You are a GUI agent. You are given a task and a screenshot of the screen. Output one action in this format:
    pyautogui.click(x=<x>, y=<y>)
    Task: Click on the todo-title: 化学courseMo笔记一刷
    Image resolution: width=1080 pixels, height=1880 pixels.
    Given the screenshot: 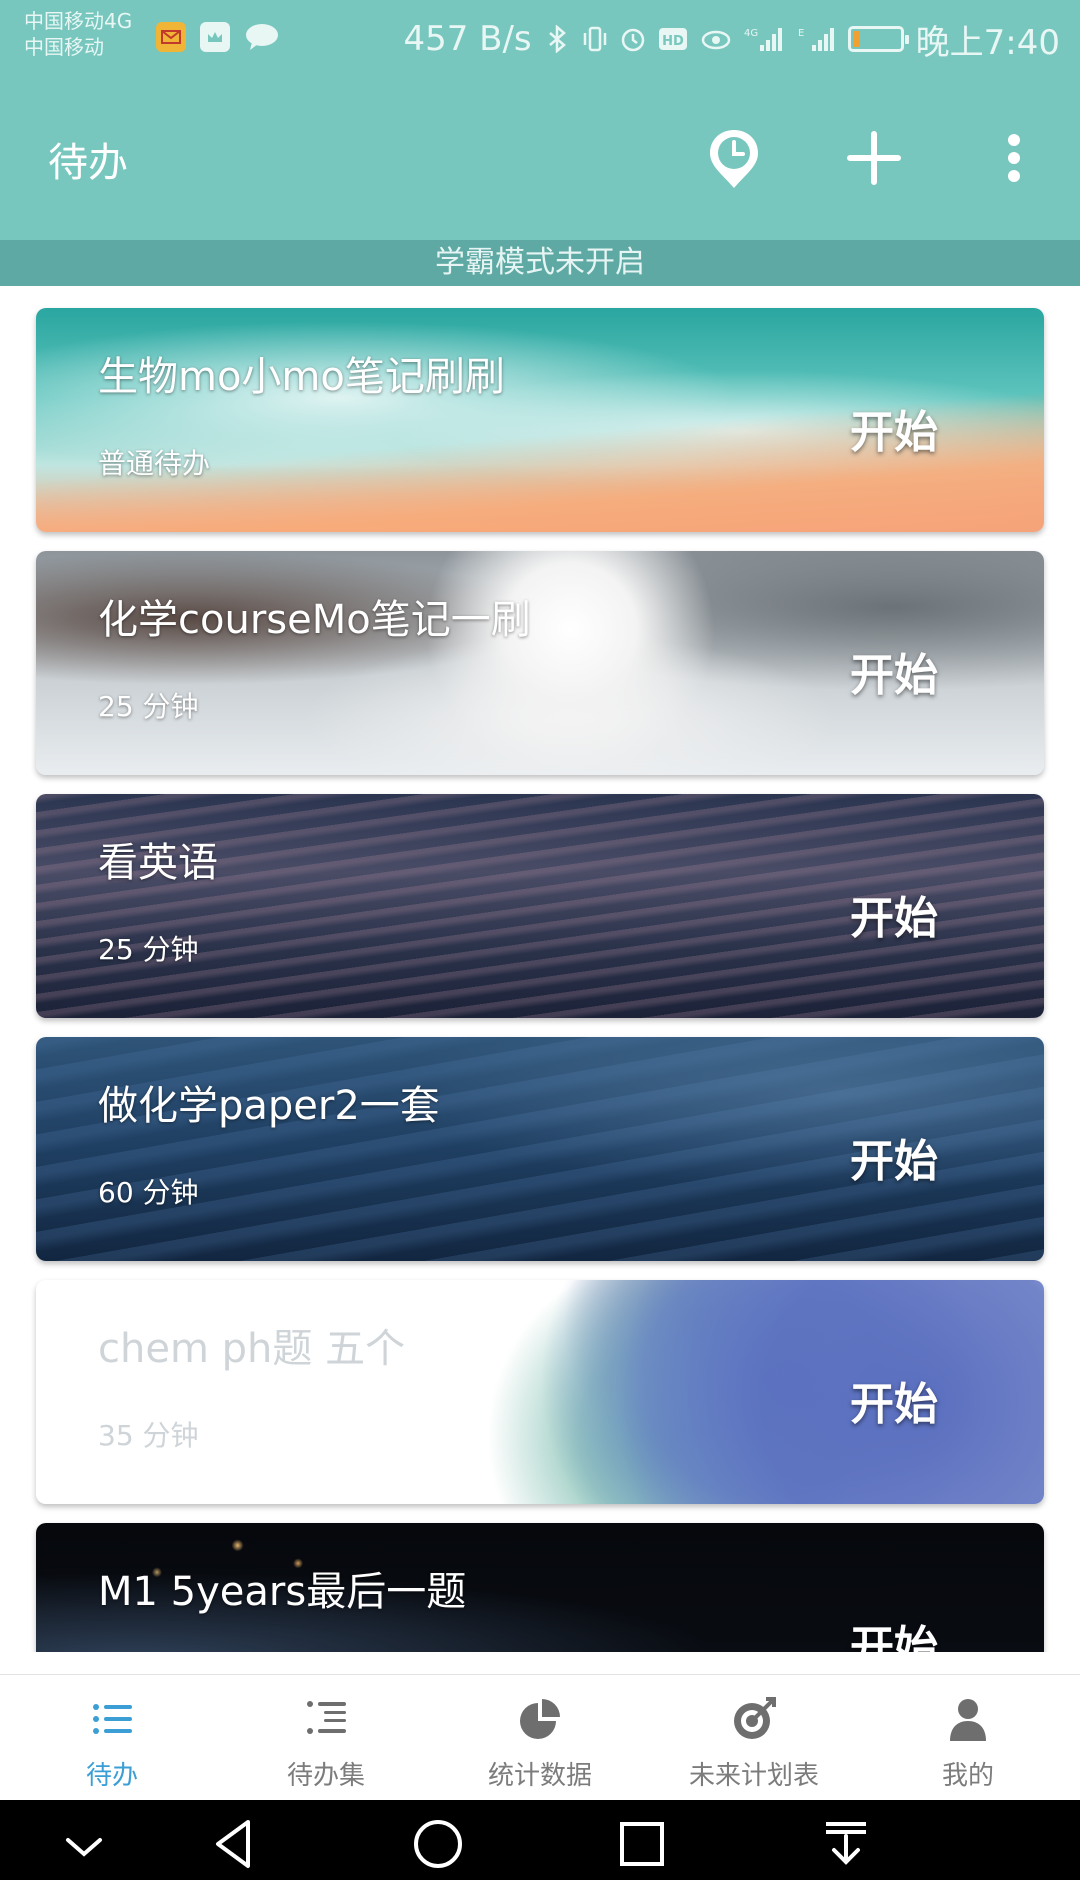 What is the action you would take?
    pyautogui.click(x=314, y=620)
    